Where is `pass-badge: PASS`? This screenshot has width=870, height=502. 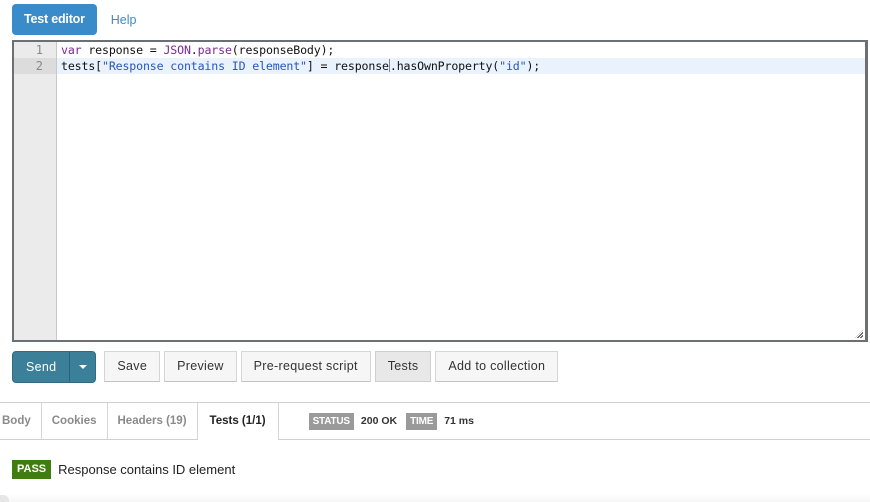
pass-badge: PASS is located at coordinates (32, 469).